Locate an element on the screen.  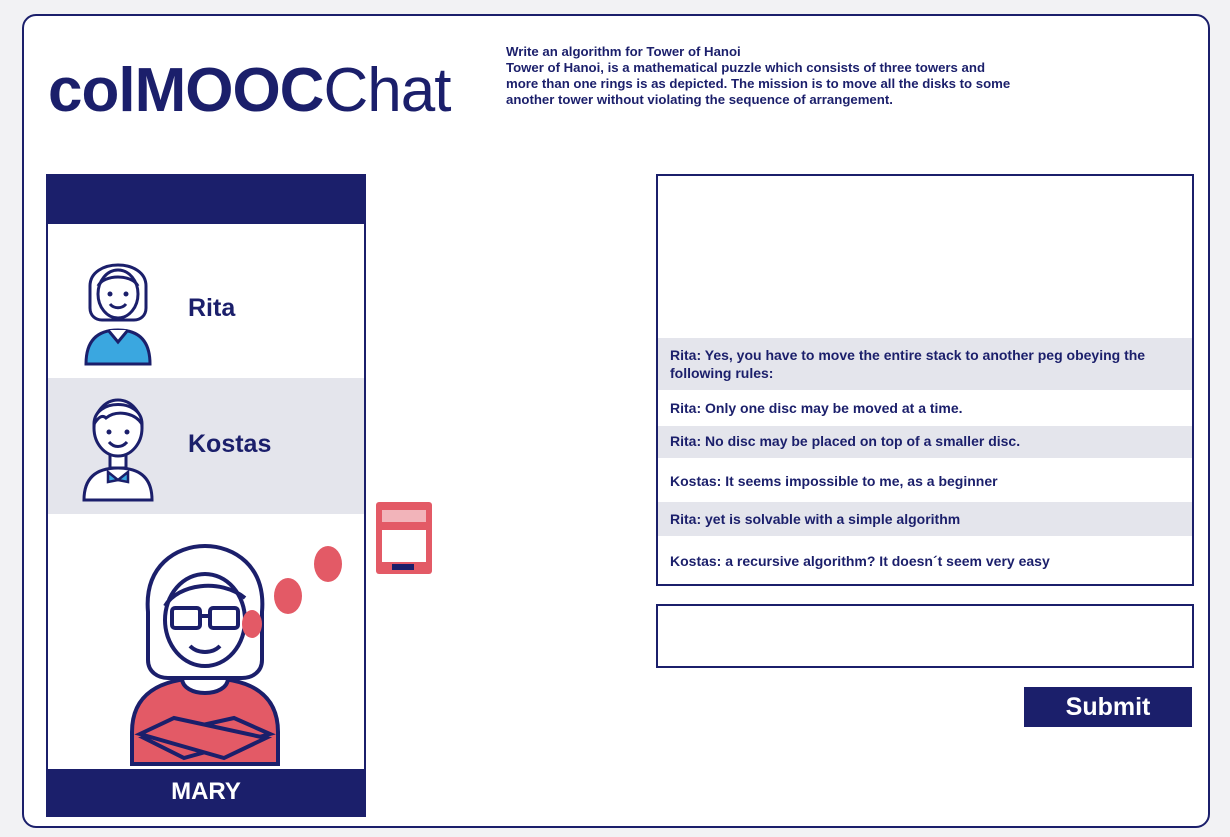
girl-avatar-icon is located at coordinates (118, 314).